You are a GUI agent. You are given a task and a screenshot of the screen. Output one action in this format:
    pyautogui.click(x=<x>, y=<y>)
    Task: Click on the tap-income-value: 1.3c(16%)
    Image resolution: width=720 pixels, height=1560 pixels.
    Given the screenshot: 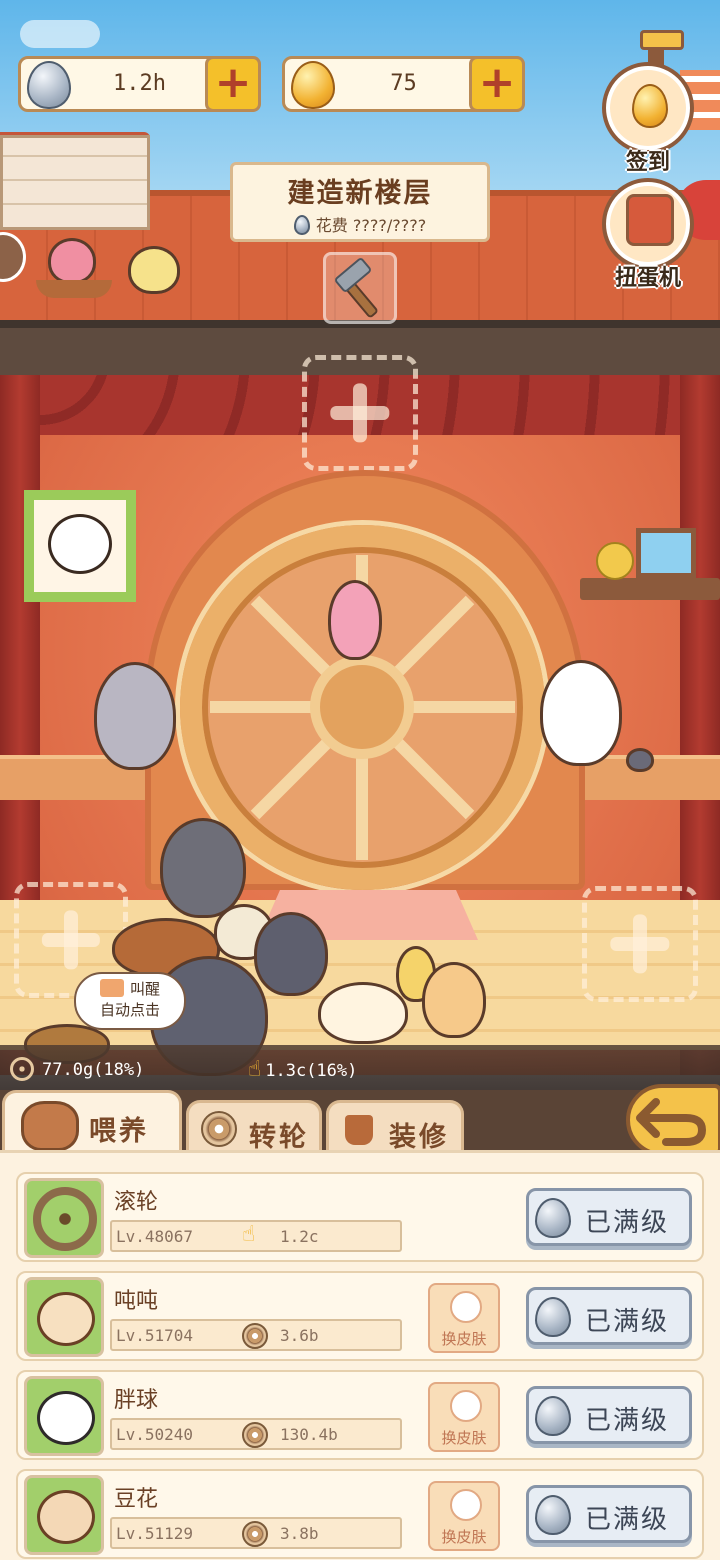 What is the action you would take?
    pyautogui.click(x=311, y=1071)
    